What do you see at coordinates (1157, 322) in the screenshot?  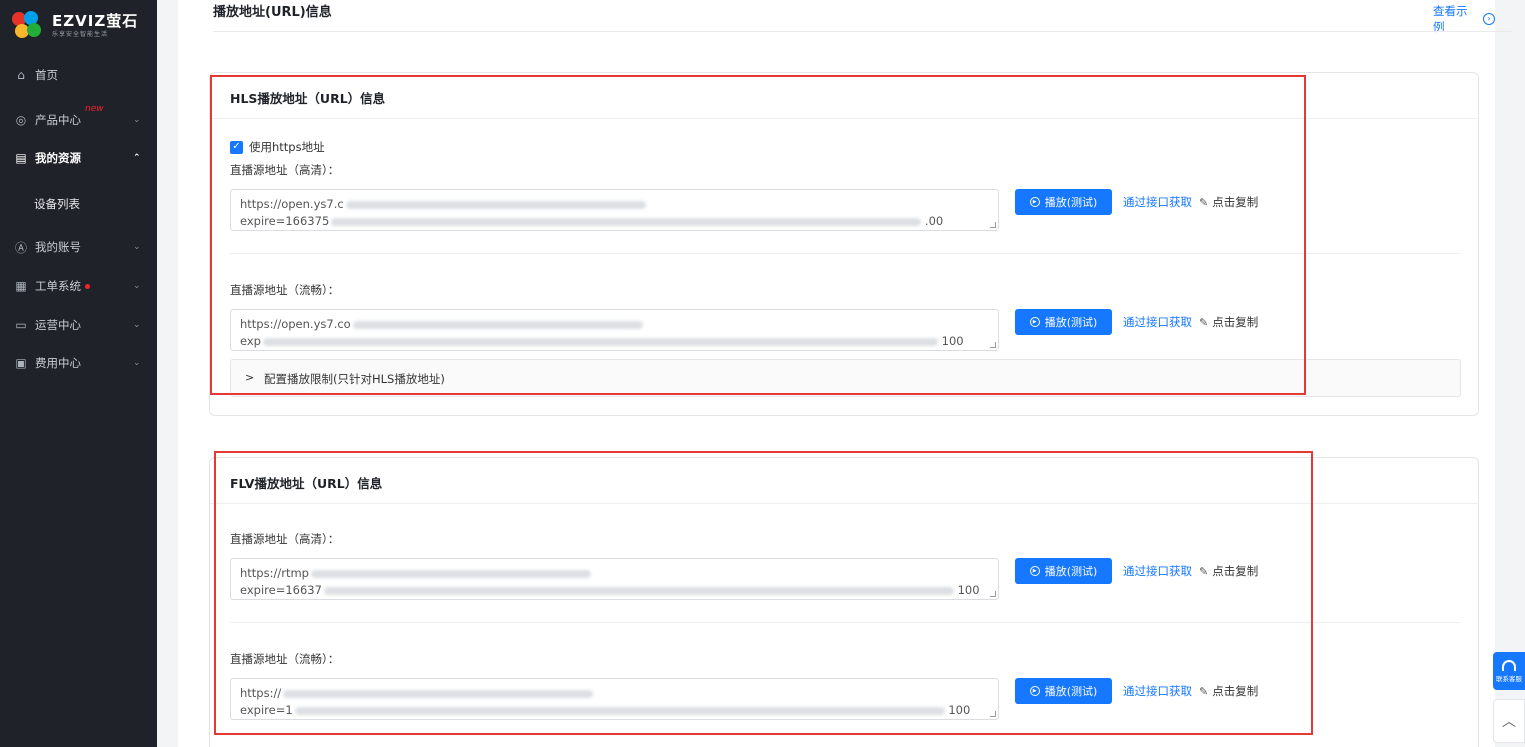 I see `hls-smooth-api-link: 通过接口获取` at bounding box center [1157, 322].